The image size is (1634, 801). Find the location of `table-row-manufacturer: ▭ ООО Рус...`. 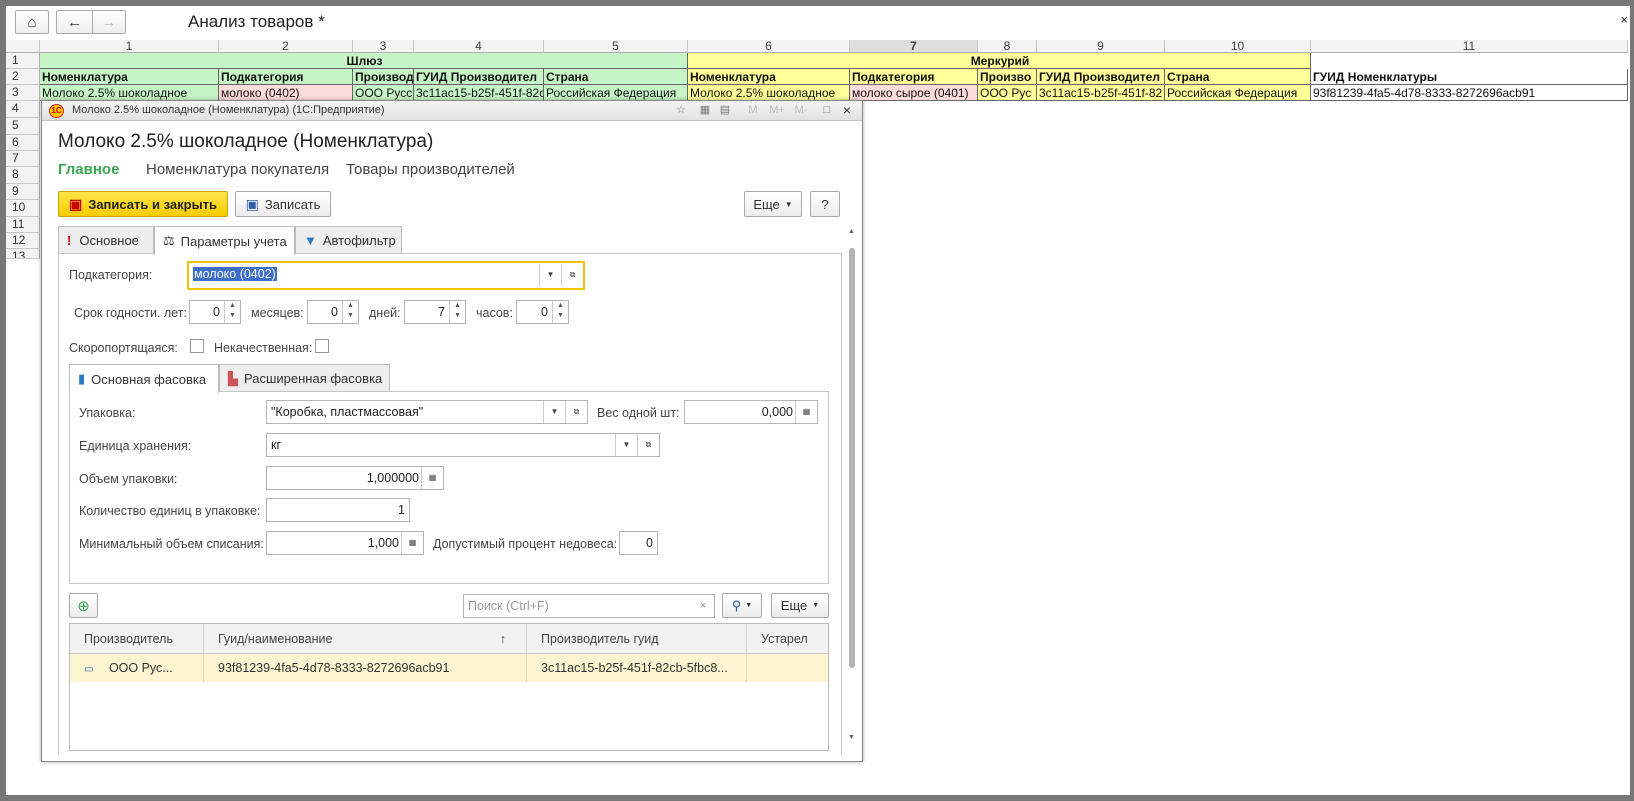

table-row-manufacturer: ▭ ООО Рус... is located at coordinates (137, 668).